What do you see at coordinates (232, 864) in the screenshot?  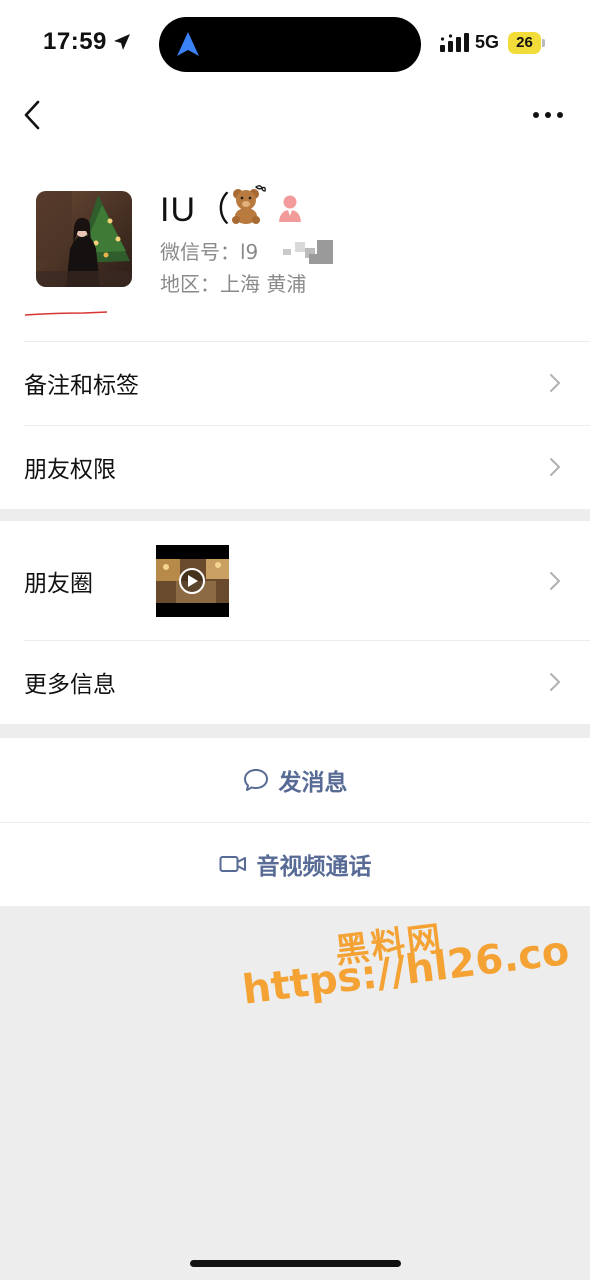 I see `video-camera-icon` at bounding box center [232, 864].